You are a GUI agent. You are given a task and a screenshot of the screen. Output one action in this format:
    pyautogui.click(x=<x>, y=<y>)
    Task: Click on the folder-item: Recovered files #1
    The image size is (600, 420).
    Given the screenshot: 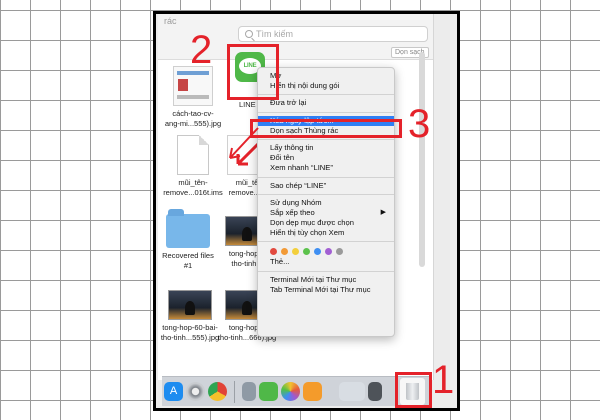 What is the action you would take?
    pyautogui.click(x=188, y=239)
    